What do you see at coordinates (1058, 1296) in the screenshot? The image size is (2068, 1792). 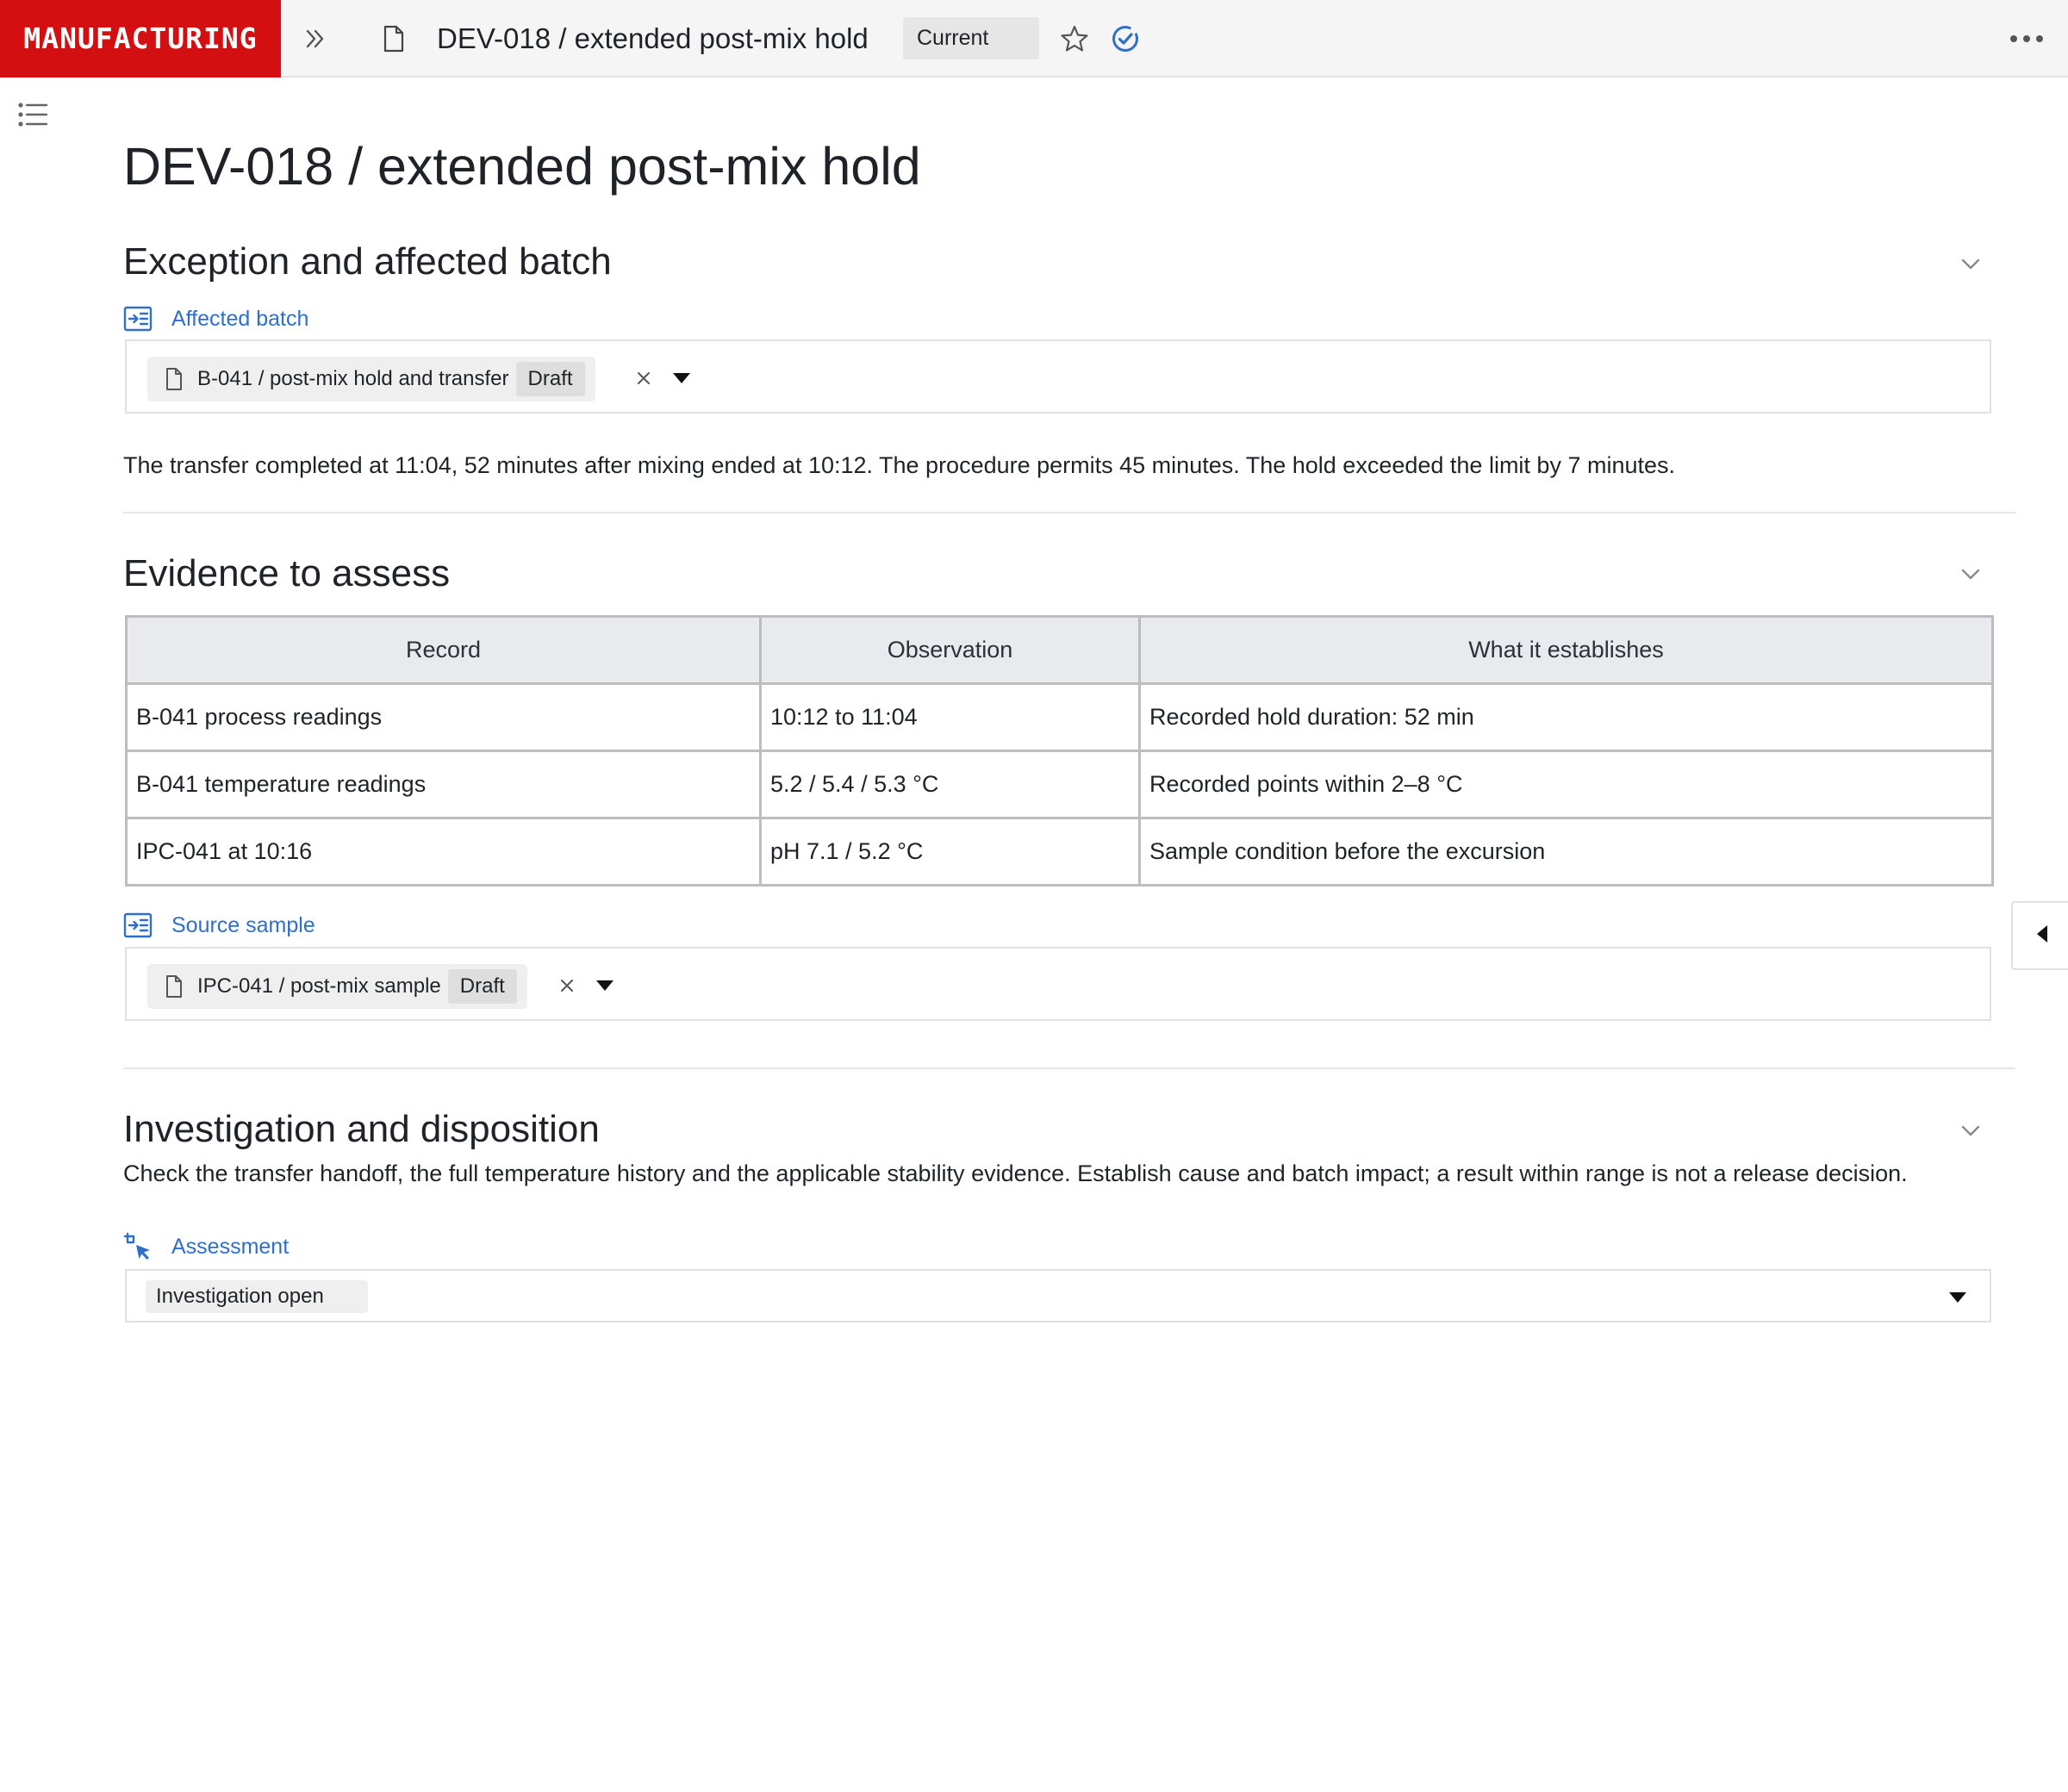 I see `assessment-select: Investigation open` at bounding box center [1058, 1296].